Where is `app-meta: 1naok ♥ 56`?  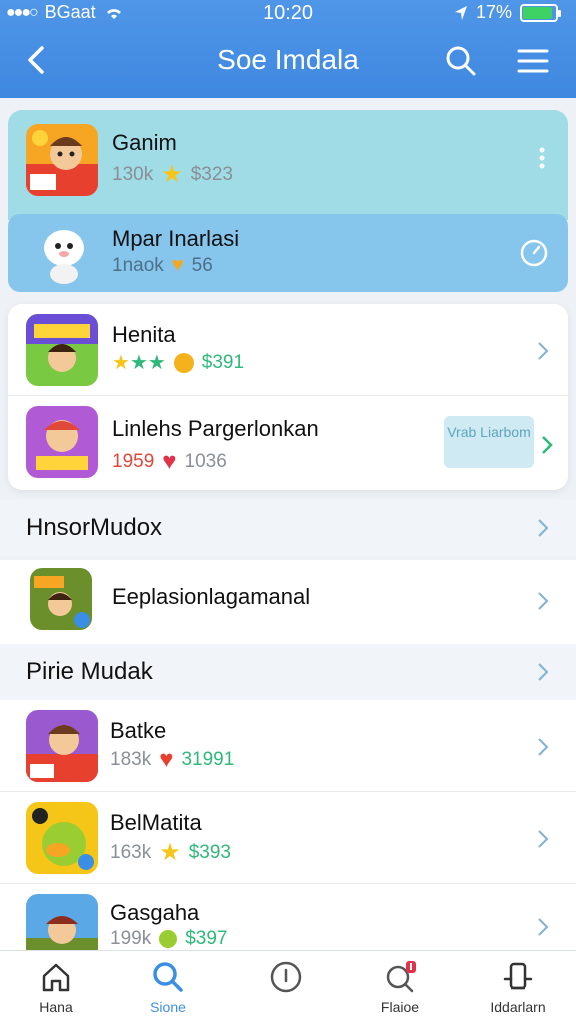 app-meta: 1naok ♥ 56 is located at coordinates (162, 265).